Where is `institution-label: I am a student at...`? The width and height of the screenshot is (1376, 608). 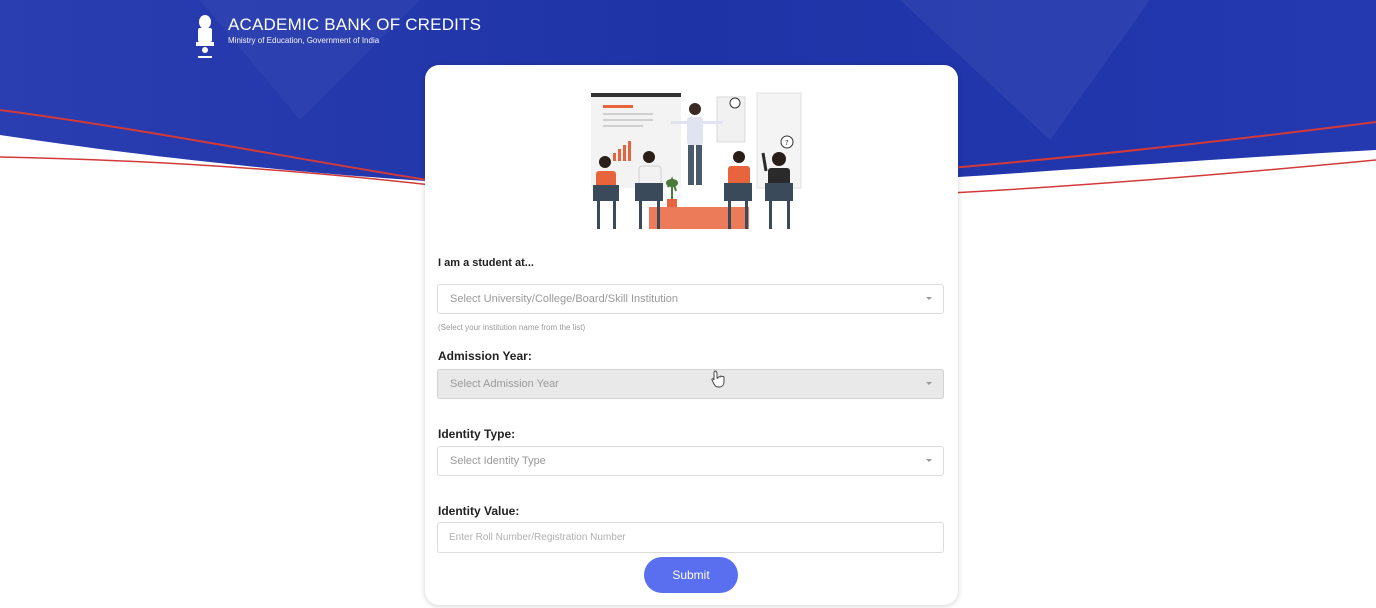 institution-label: I am a student at... is located at coordinates (486, 263).